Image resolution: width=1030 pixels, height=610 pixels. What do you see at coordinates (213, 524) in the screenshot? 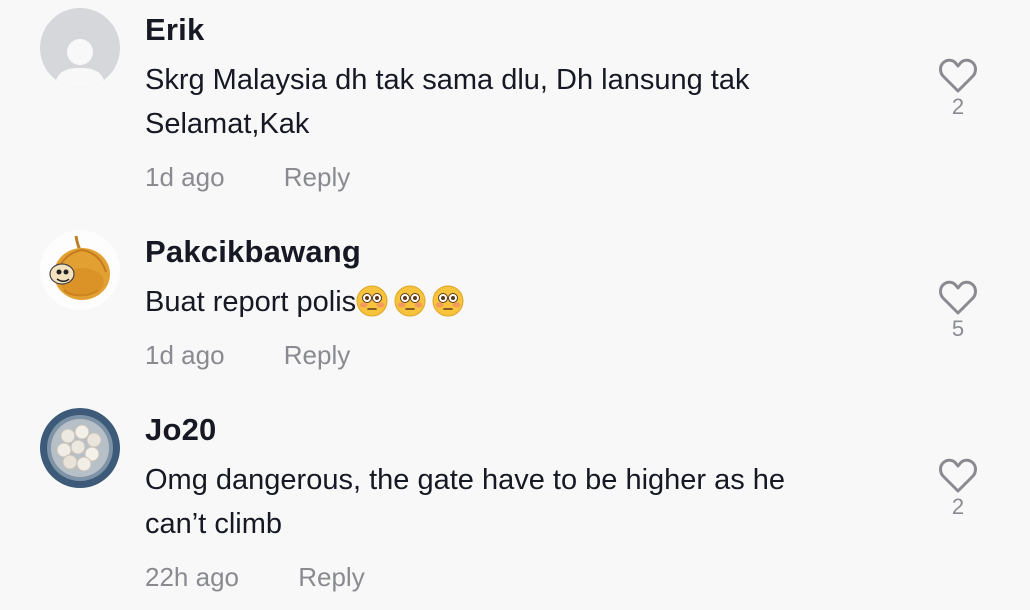
I see `comment-text-line: can’t climb` at bounding box center [213, 524].